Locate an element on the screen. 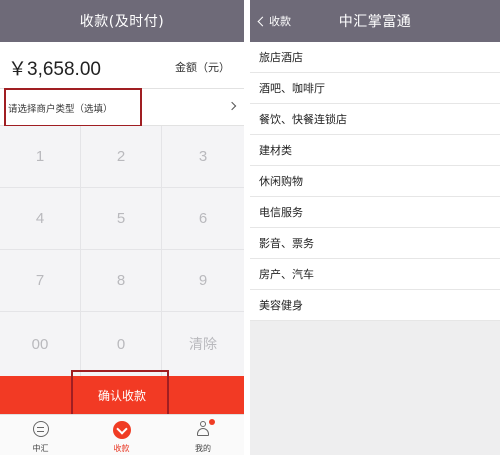  confirm-highlight-box is located at coordinates (120, 393).